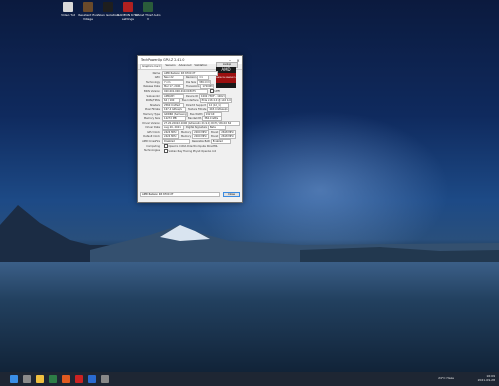  I want to click on computing-list: OpenCL CUDA DirectCompute DirectML, so click(193, 147).